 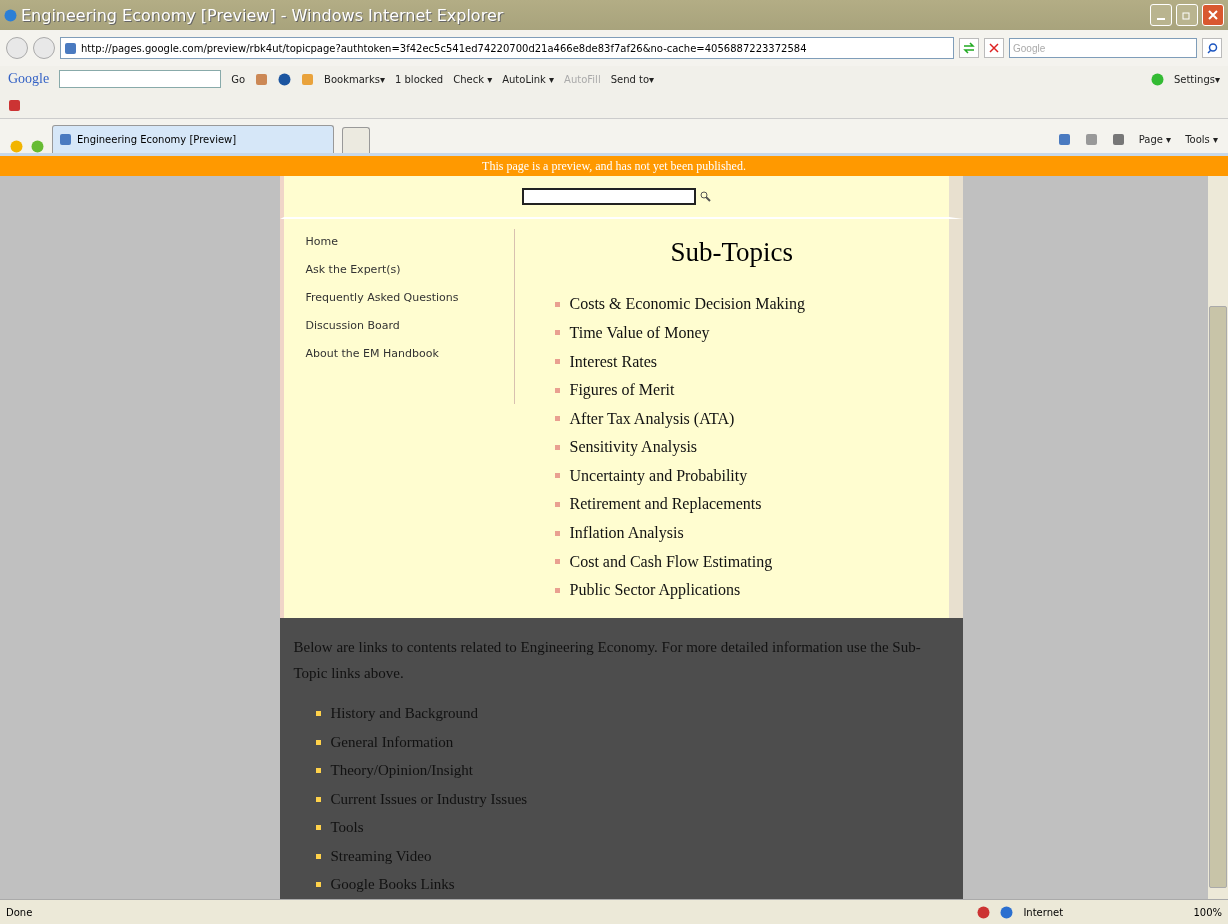 I want to click on nav-link: Frequently Asked Questions, so click(x=409, y=297).